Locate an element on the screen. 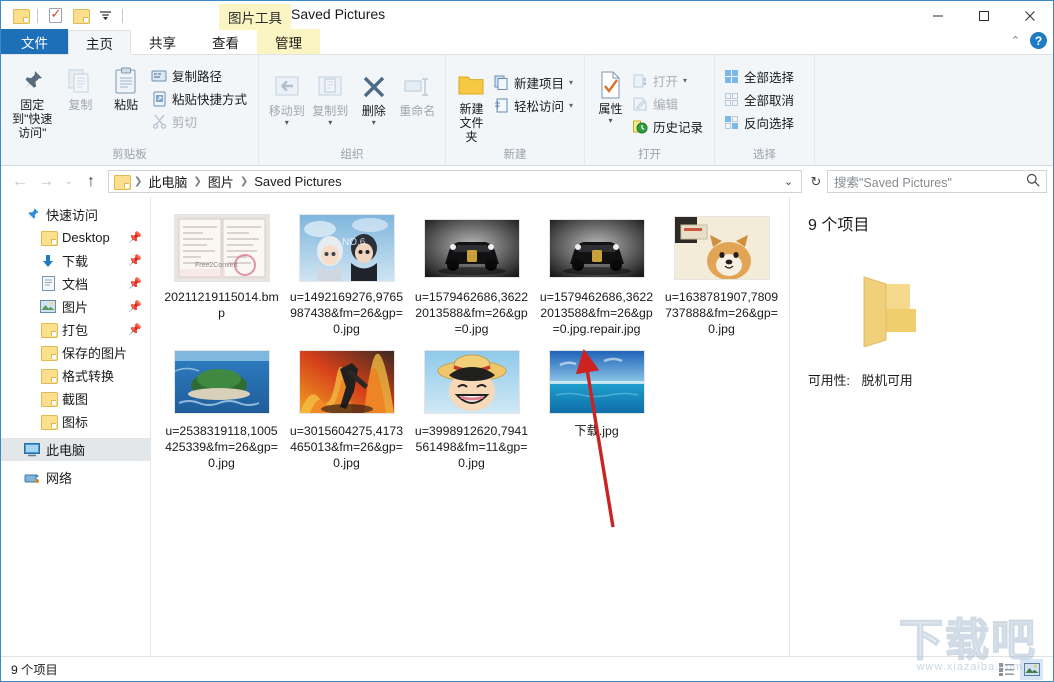 The width and height of the screenshot is (1054, 682). edit-button: 编辑 is located at coordinates (669, 103).